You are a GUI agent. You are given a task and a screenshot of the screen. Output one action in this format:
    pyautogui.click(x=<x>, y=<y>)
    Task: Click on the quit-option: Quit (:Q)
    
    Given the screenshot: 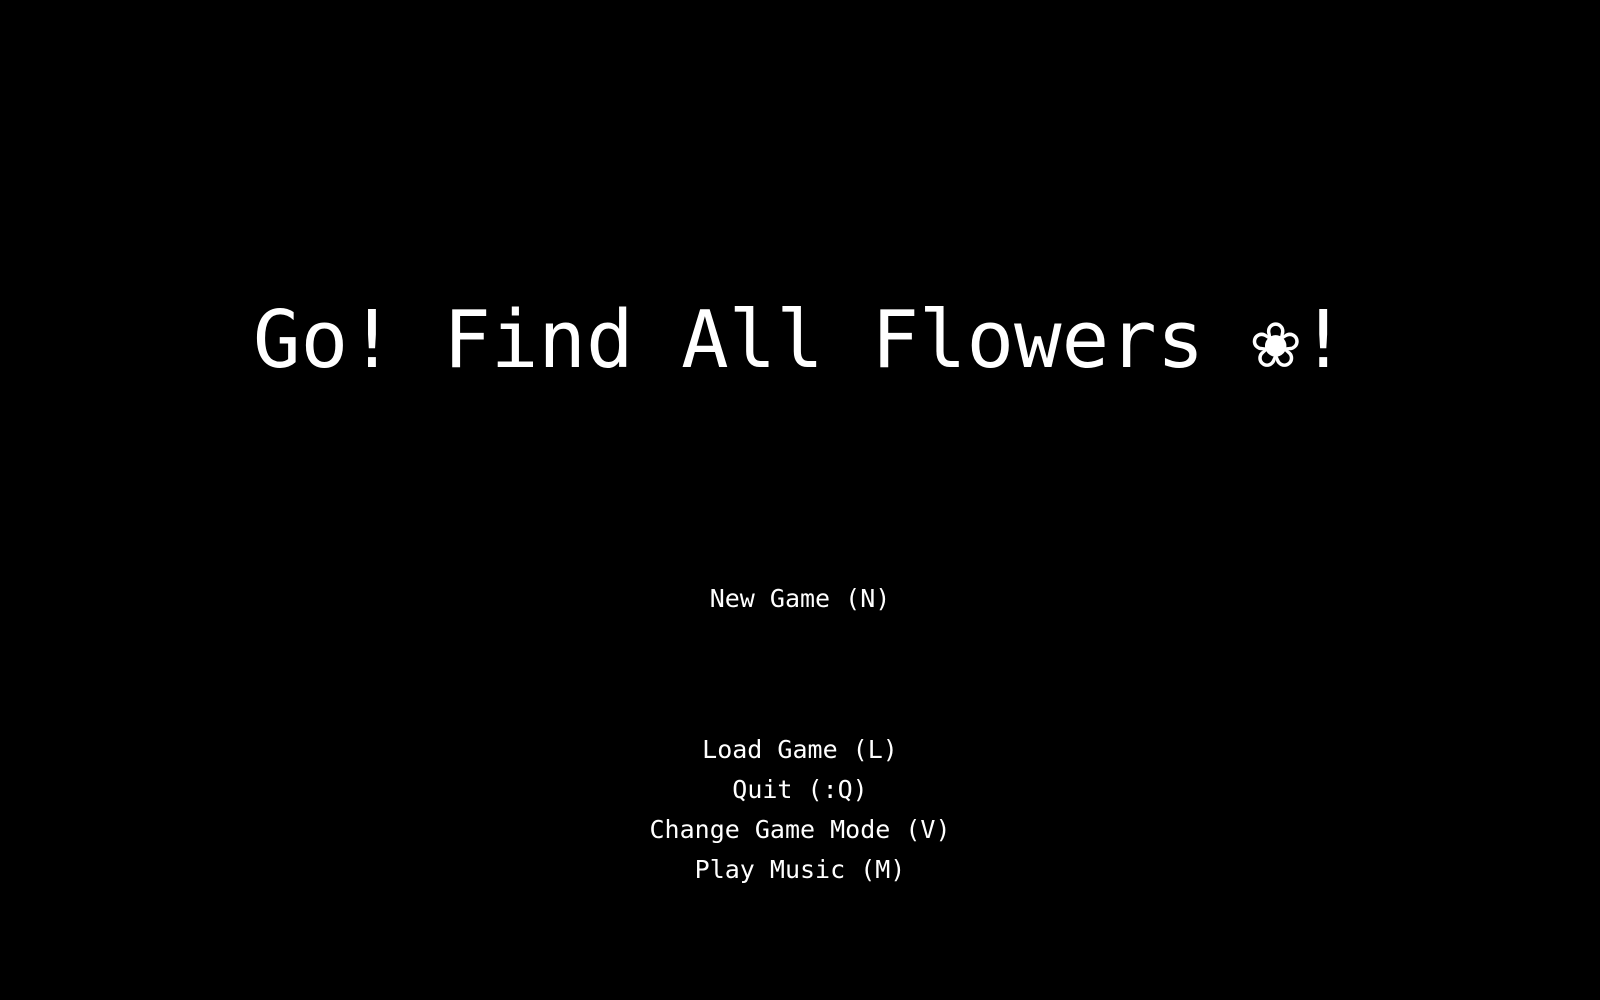 What is the action you would take?
    pyautogui.click(x=800, y=790)
    